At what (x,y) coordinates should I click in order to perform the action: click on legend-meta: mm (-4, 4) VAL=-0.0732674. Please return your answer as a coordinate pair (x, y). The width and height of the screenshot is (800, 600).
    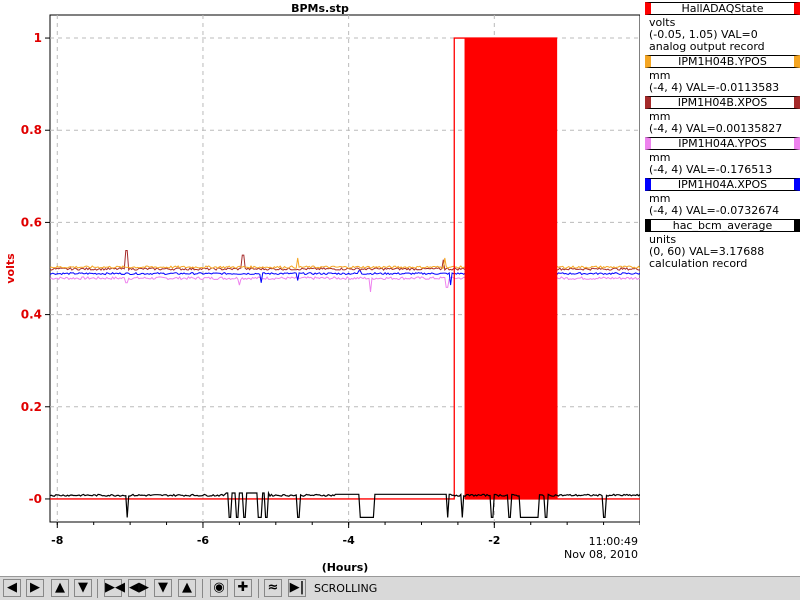
    Looking at the image, I should click on (714, 204).